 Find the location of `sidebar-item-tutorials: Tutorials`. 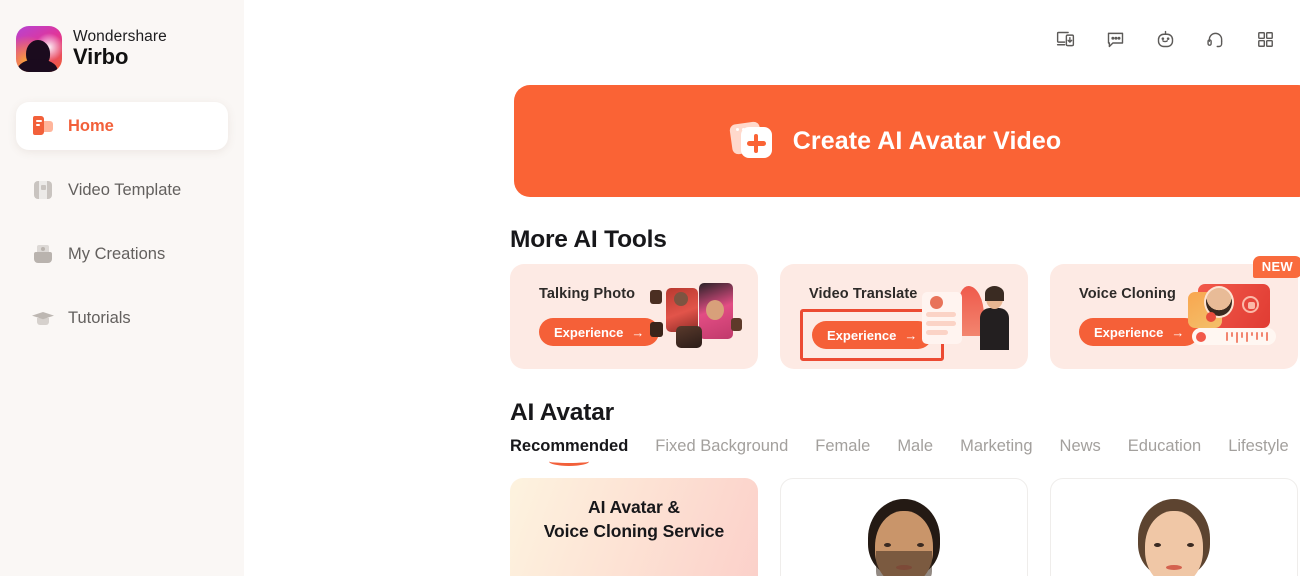

sidebar-item-tutorials: Tutorials is located at coordinates (122, 318).